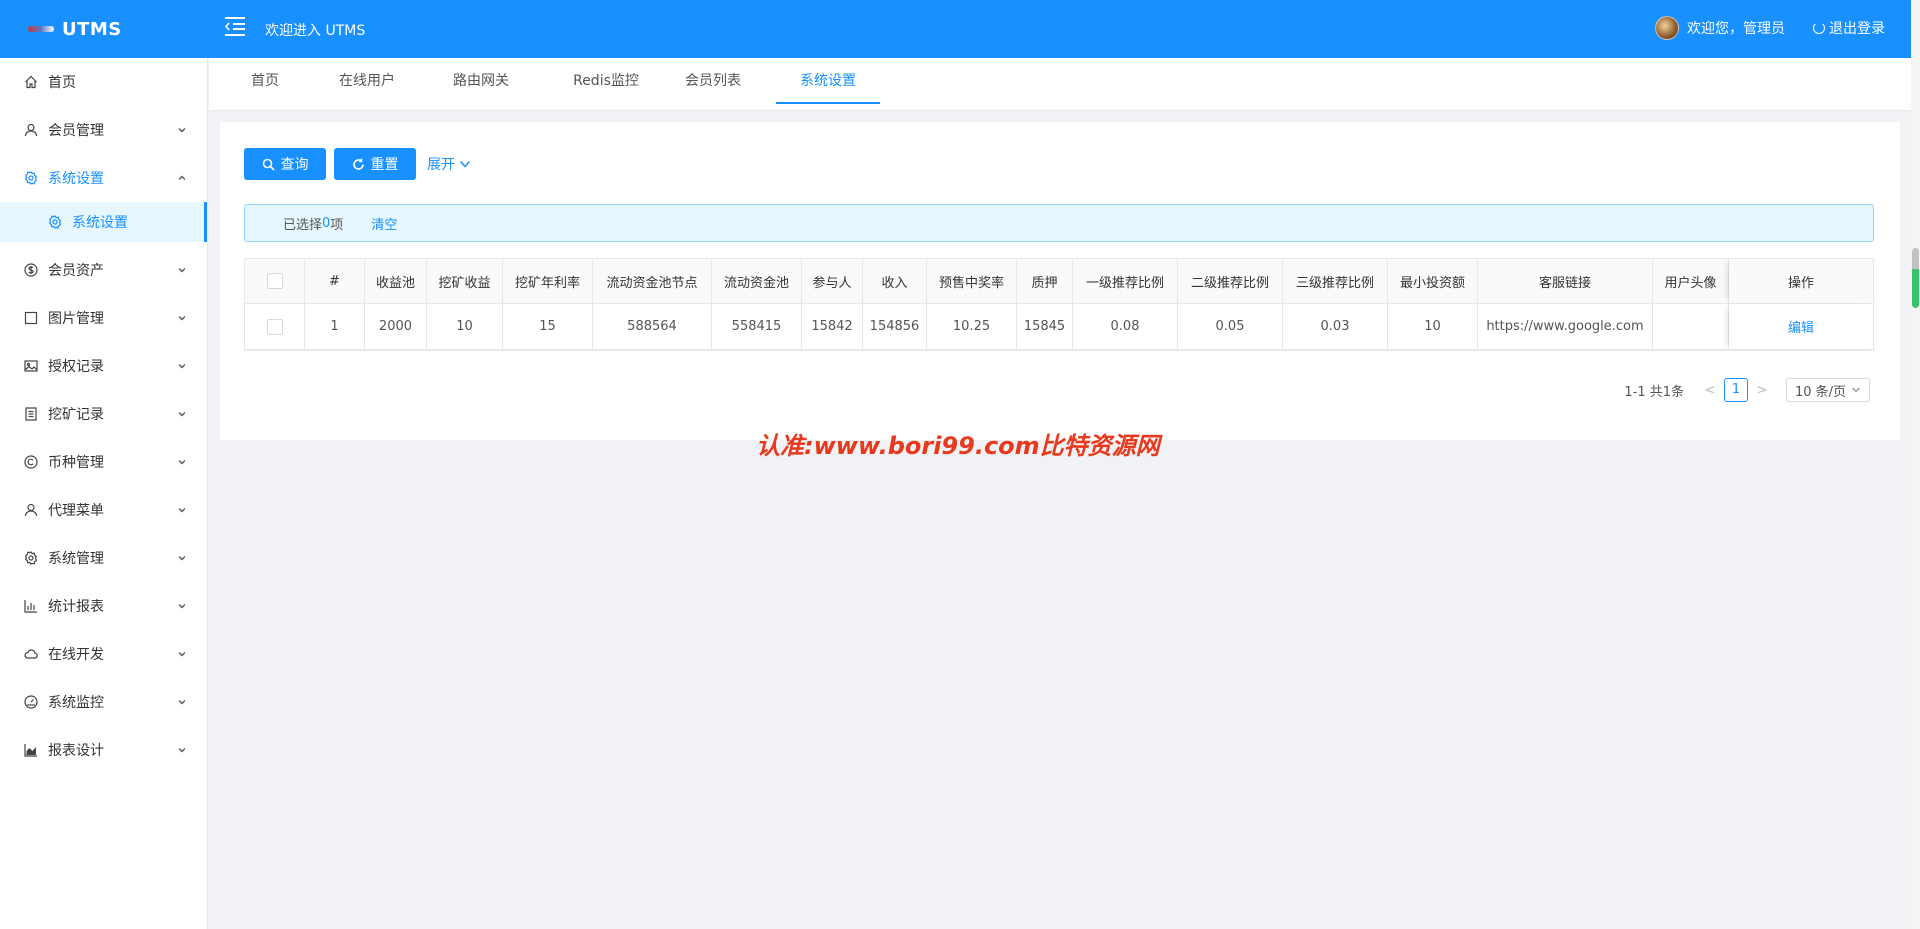 Image resolution: width=1920 pixels, height=929 pixels. I want to click on picture-icon, so click(31, 366).